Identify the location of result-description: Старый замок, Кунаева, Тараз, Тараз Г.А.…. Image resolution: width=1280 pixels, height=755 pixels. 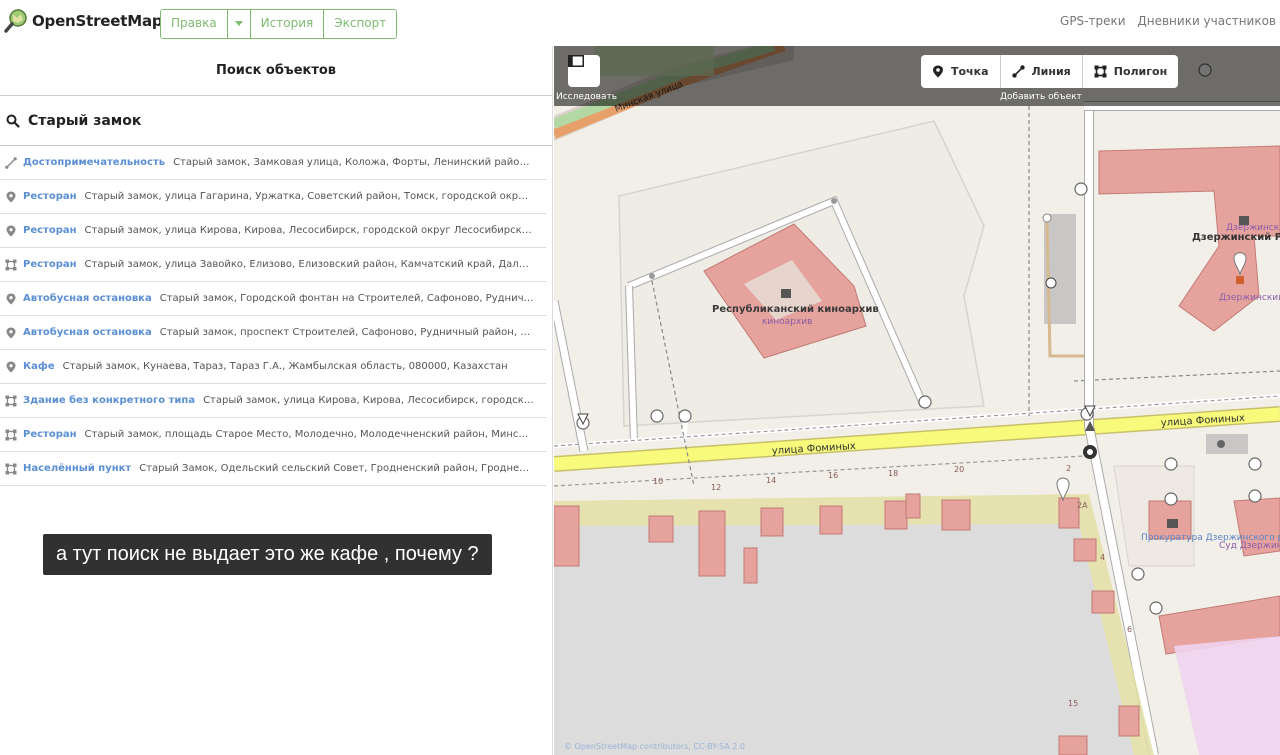
(285, 366).